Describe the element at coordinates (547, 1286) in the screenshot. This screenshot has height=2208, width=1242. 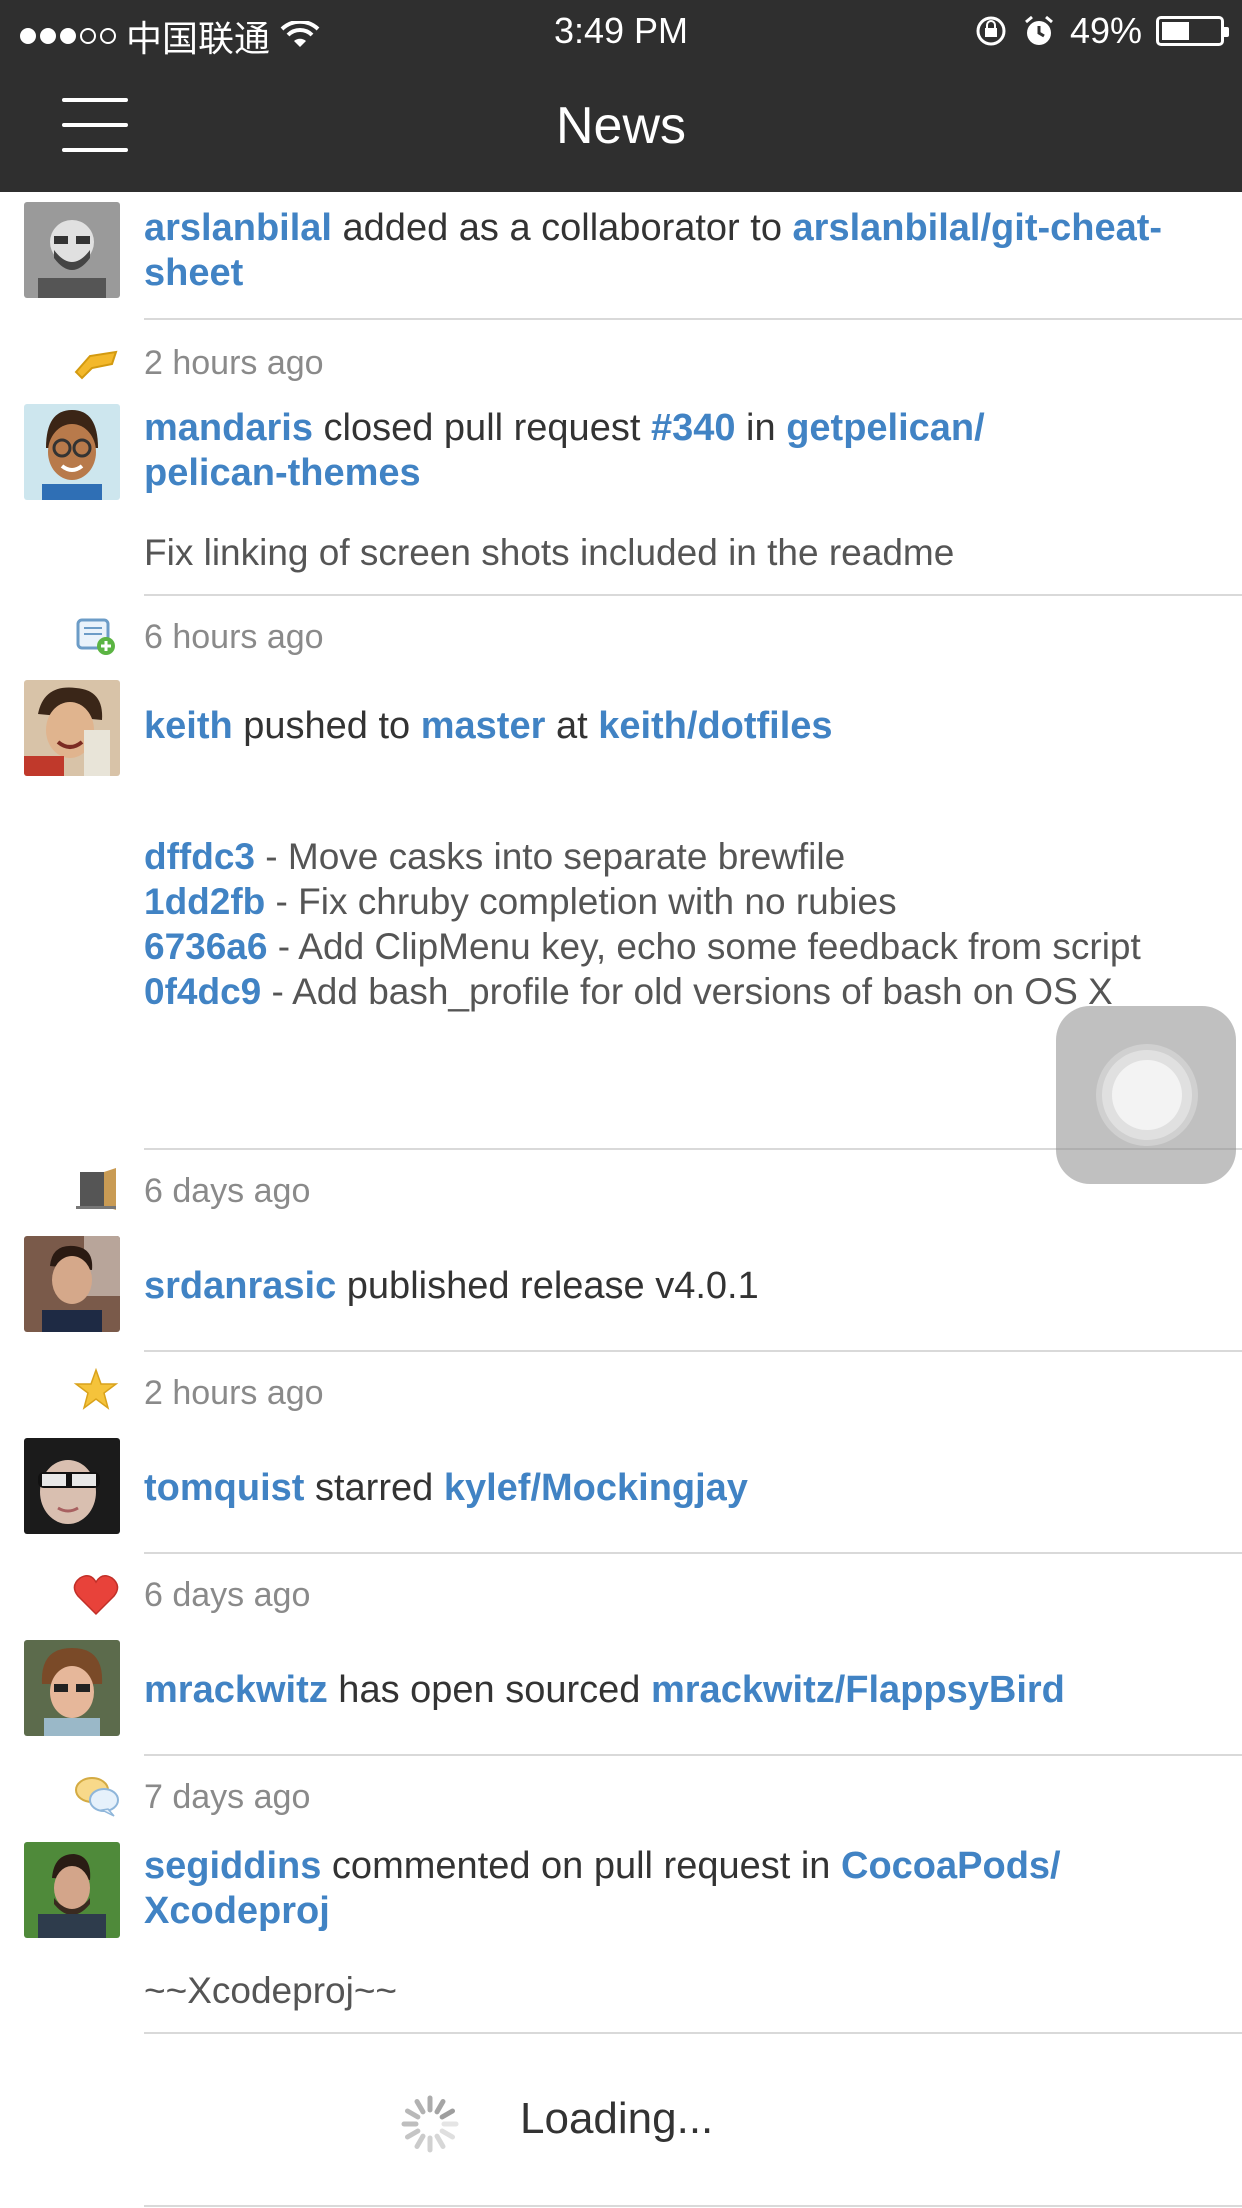
I see `action-text: published release v4.0.1` at that location.